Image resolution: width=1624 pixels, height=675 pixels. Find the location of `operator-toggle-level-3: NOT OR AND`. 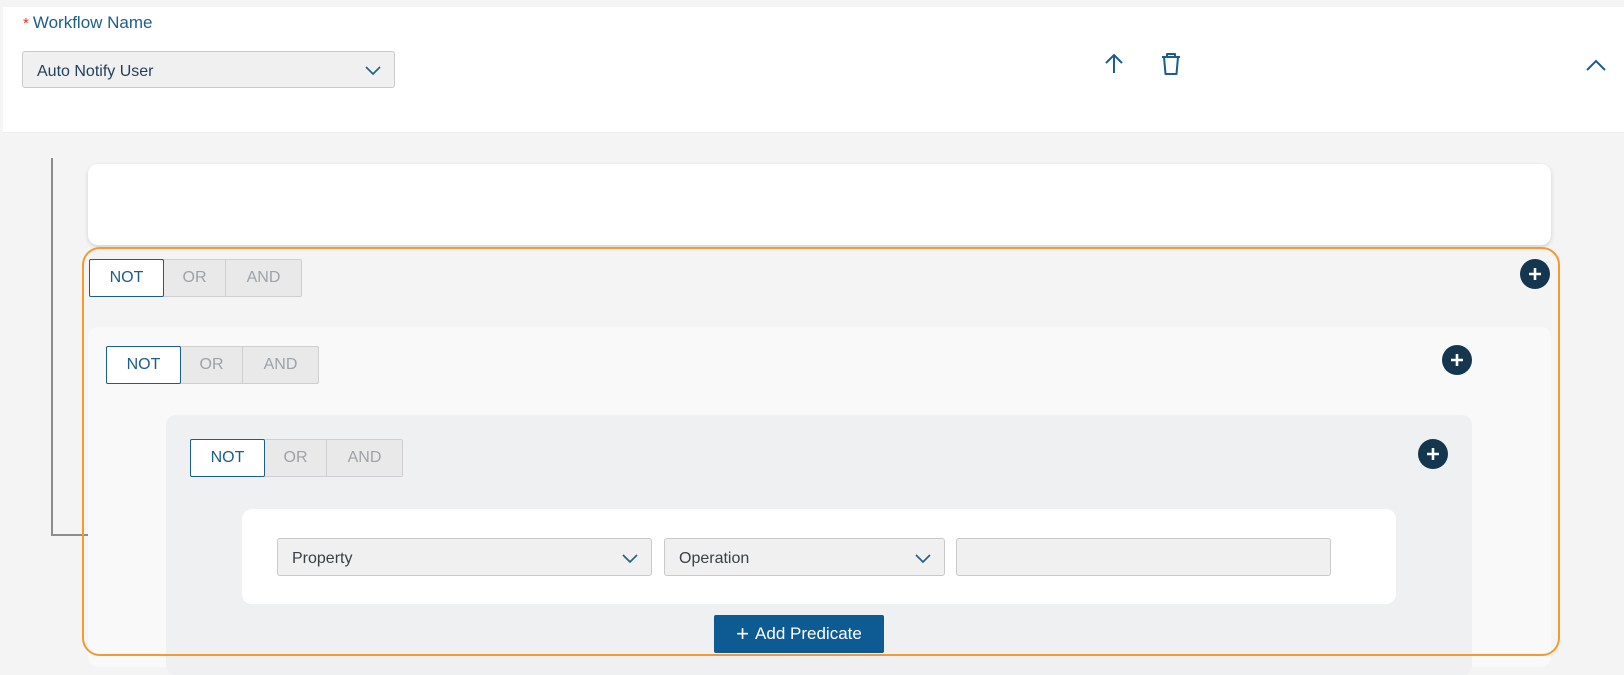

operator-toggle-level-3: NOT OR AND is located at coordinates (296, 458).